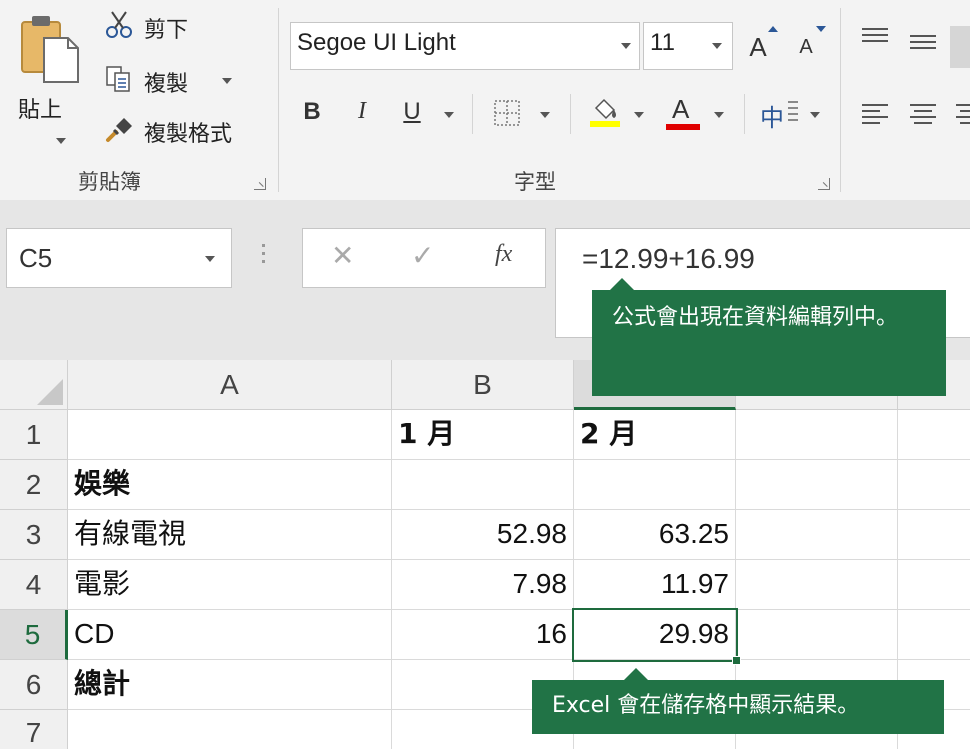 The height and width of the screenshot is (749, 970). I want to click on paste-icon, so click(50, 49).